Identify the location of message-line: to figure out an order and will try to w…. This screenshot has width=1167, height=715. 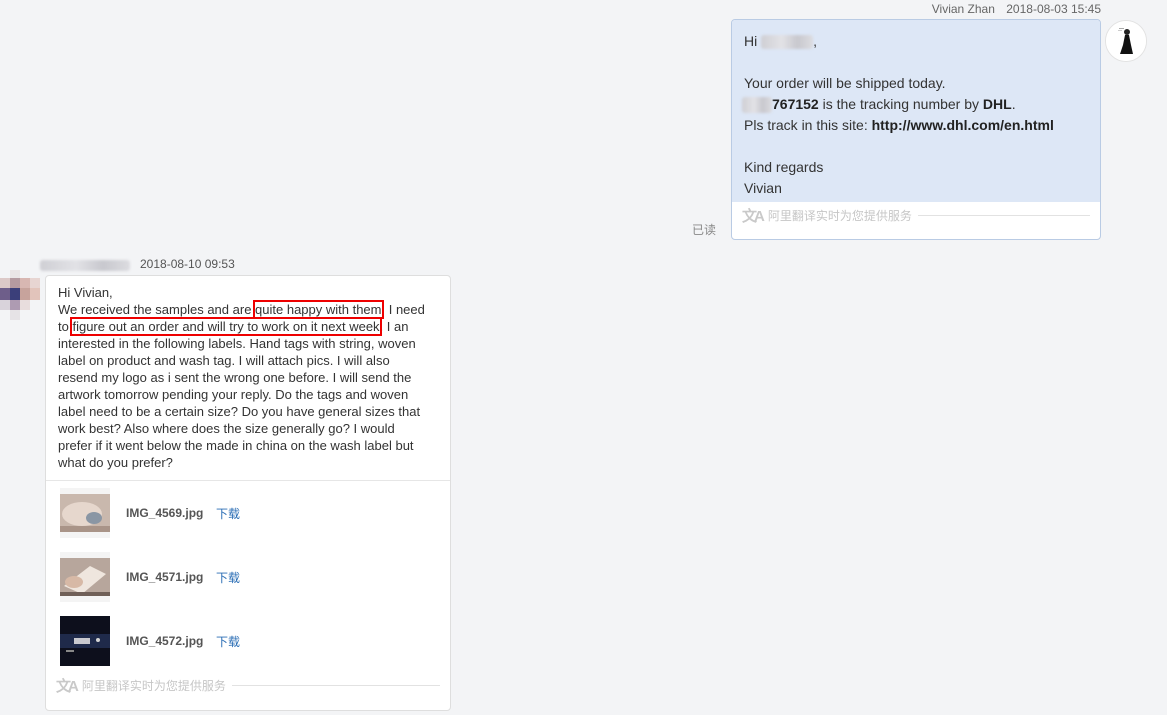
(248, 326).